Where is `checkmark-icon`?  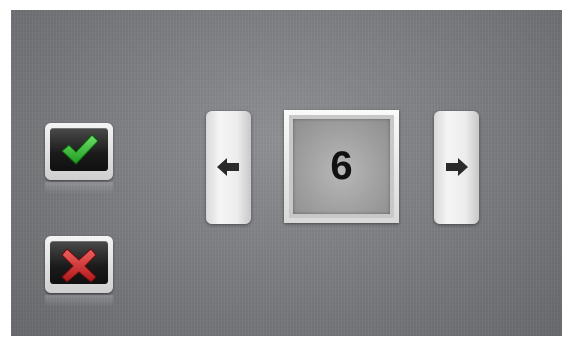
checkmark-icon is located at coordinates (80, 149).